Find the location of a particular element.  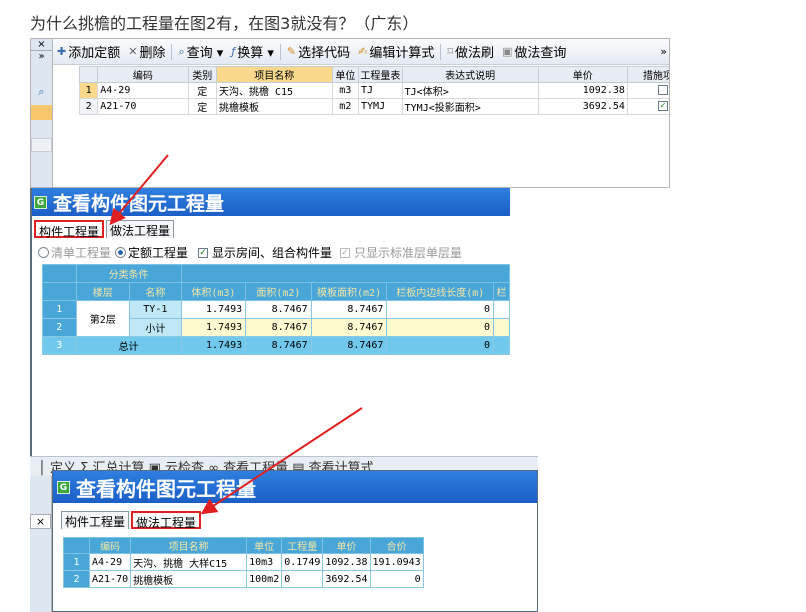

standard-floor-checkbox: ✓ is located at coordinates (345, 252).